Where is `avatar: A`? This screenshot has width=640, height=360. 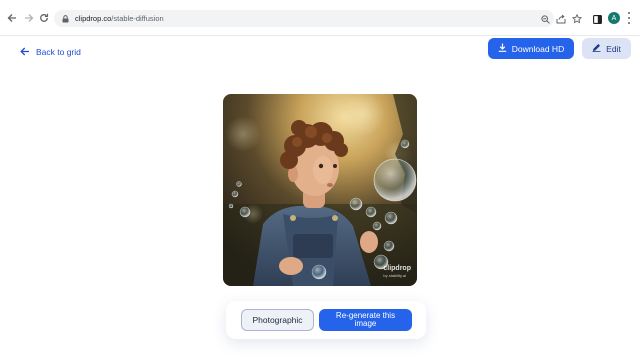
avatar: A is located at coordinates (614, 18).